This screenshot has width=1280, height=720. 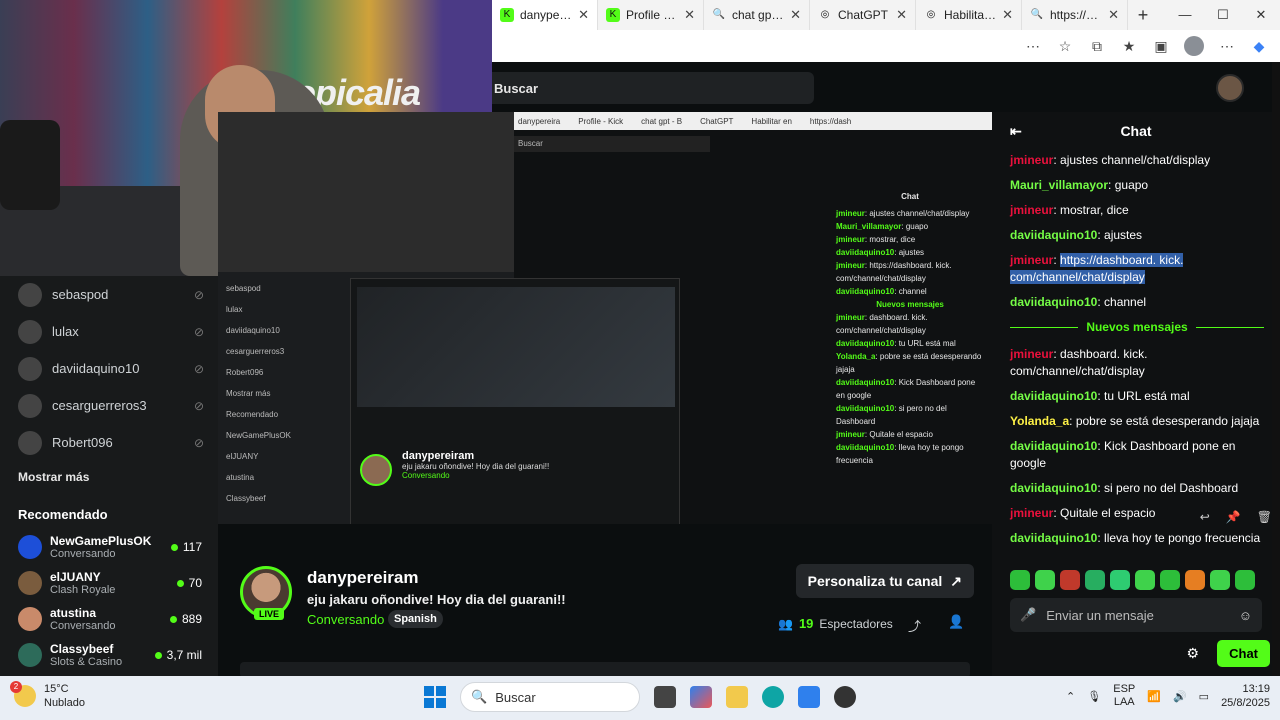 What do you see at coordinates (701, 697) in the screenshot?
I see `copilot-app-icon` at bounding box center [701, 697].